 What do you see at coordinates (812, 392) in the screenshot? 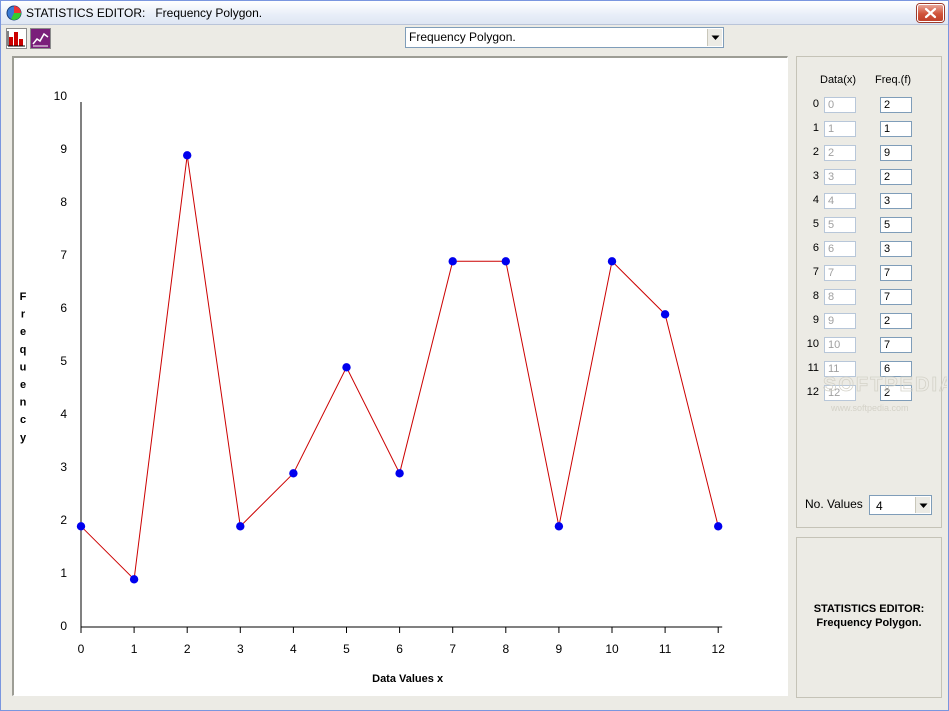
I see `row-index: 12` at bounding box center [812, 392].